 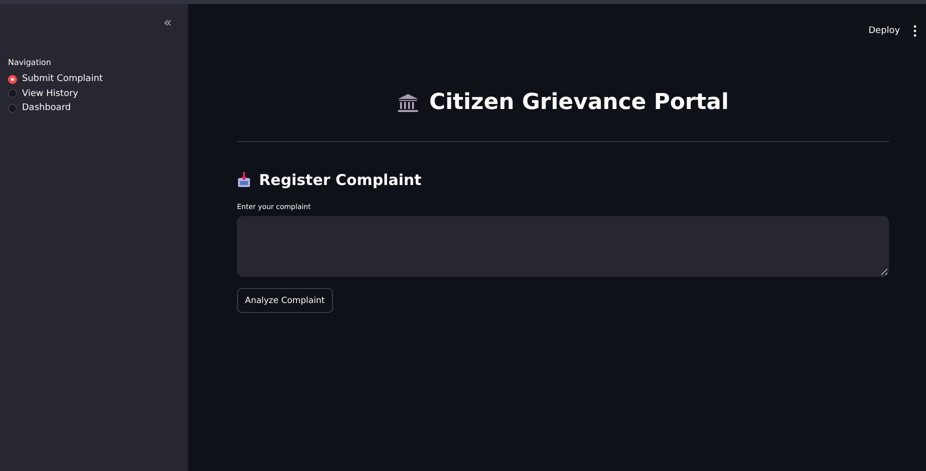 I want to click on deploy-button: Deploy, so click(x=884, y=31).